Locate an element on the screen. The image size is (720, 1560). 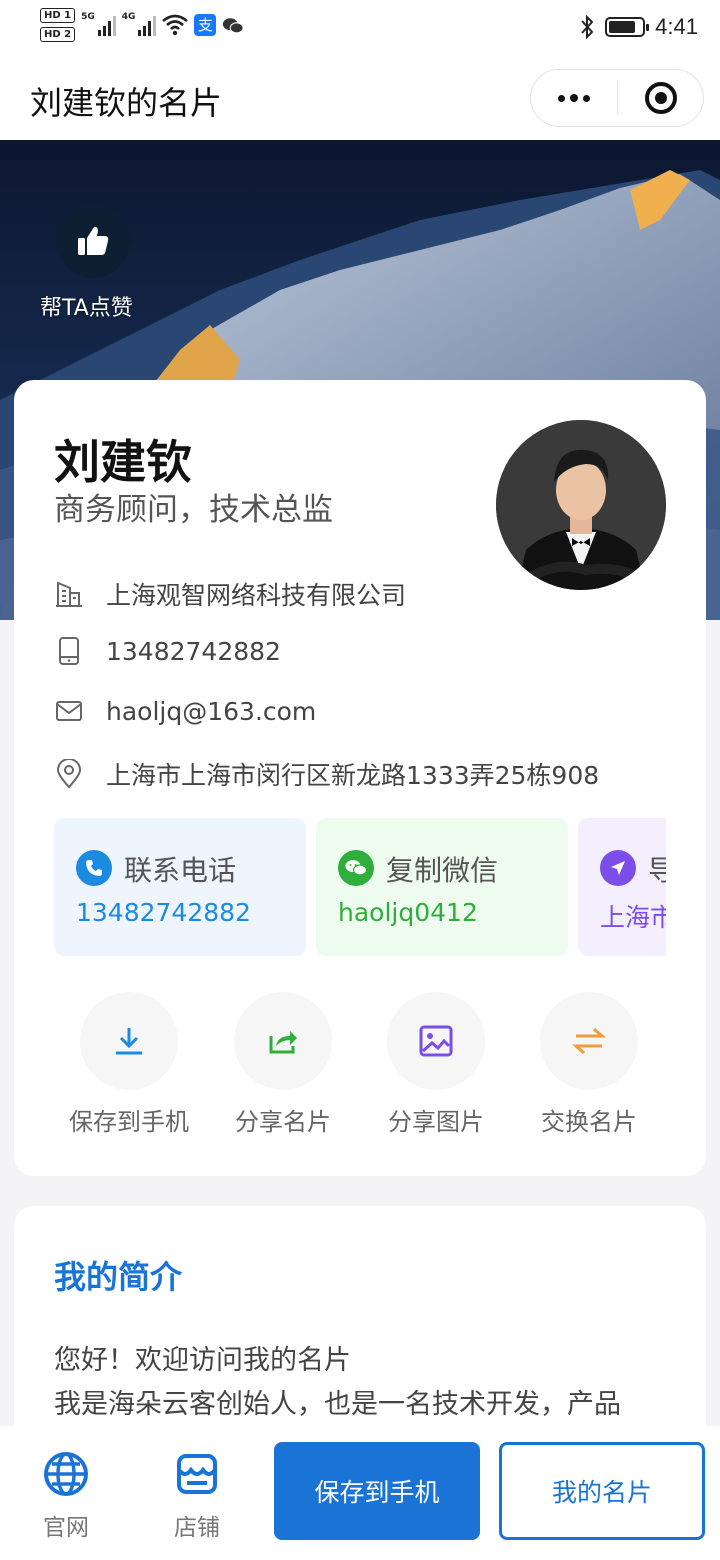
store-icon is located at coordinates (197, 1474).